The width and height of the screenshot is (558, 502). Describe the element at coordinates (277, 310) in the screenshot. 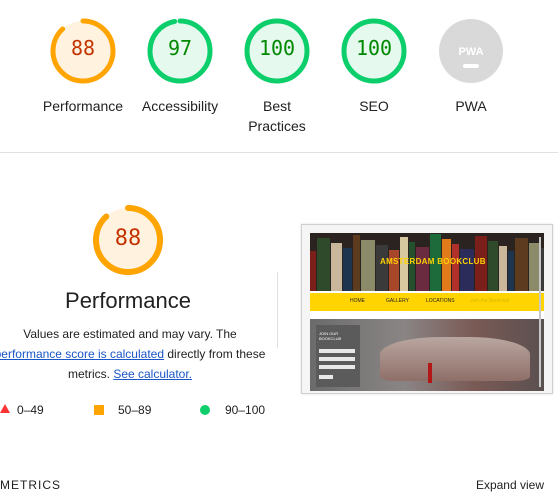

I see `vertical-divider` at that location.